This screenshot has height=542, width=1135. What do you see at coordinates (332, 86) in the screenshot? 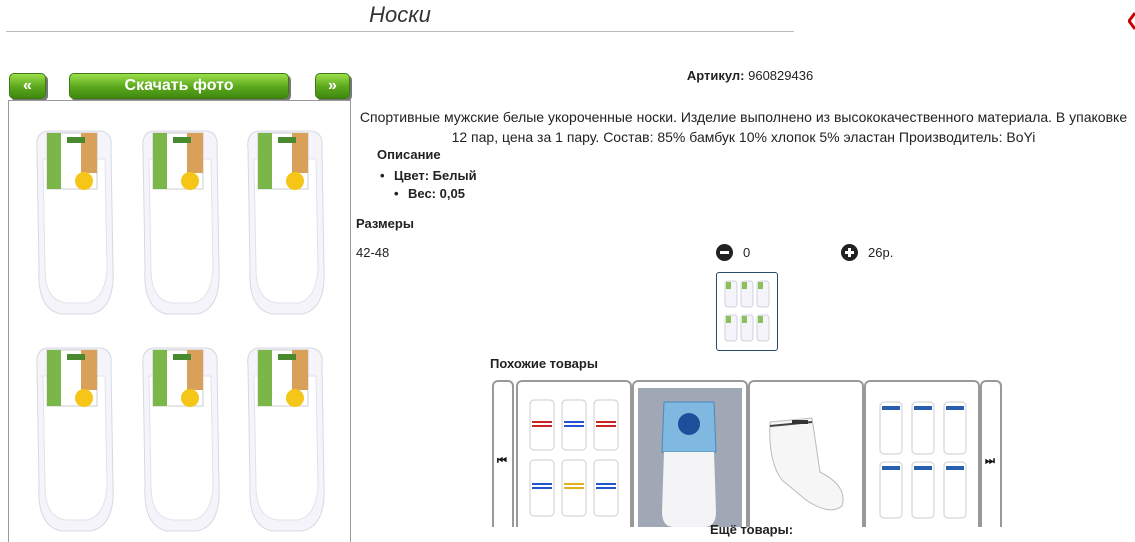
I see `gallery-next-button: »` at bounding box center [332, 86].